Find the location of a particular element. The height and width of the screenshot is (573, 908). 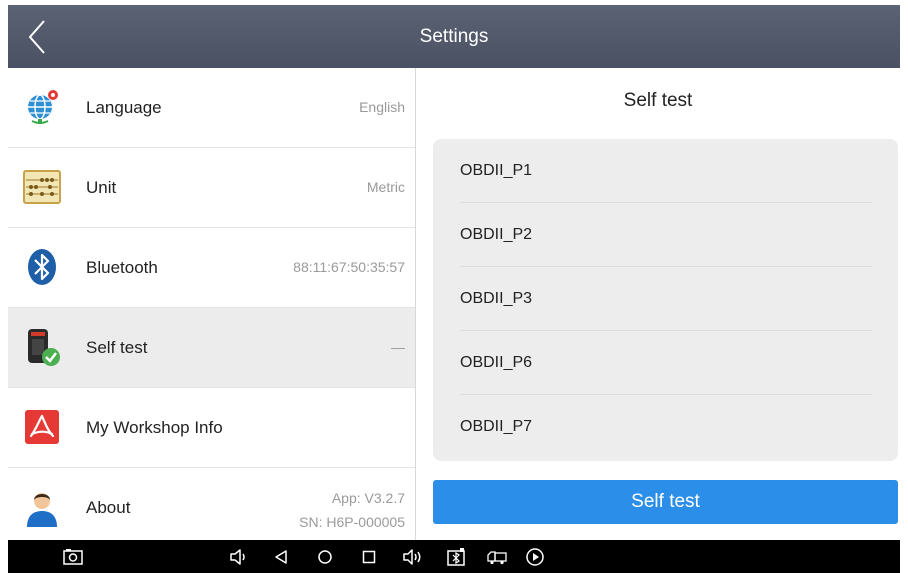

volume-down-icon is located at coordinates (238, 557).